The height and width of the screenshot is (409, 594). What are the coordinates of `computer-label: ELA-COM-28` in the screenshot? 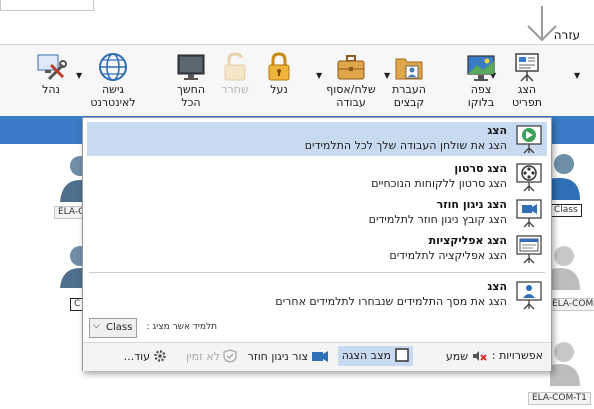 It's located at (571, 304).